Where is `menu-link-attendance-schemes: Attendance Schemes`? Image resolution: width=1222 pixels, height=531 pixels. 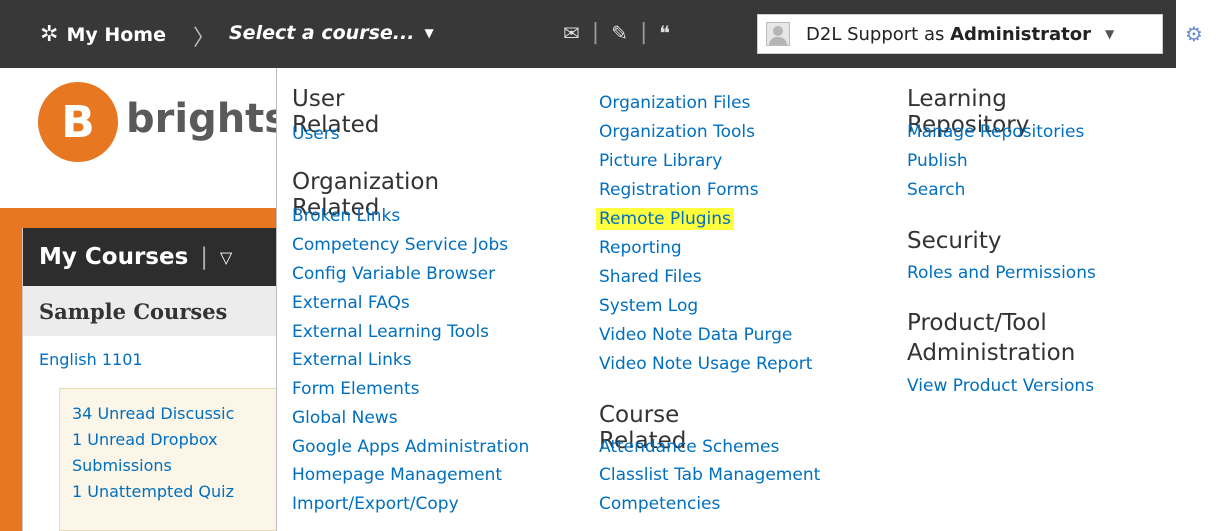
menu-link-attendance-schemes: Attendance Schemes is located at coordinates (689, 447).